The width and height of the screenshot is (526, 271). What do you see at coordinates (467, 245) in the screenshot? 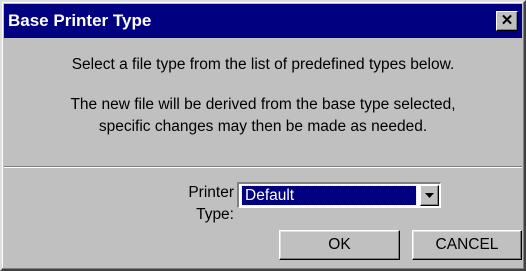
I see `cancel-button: CANCEL` at bounding box center [467, 245].